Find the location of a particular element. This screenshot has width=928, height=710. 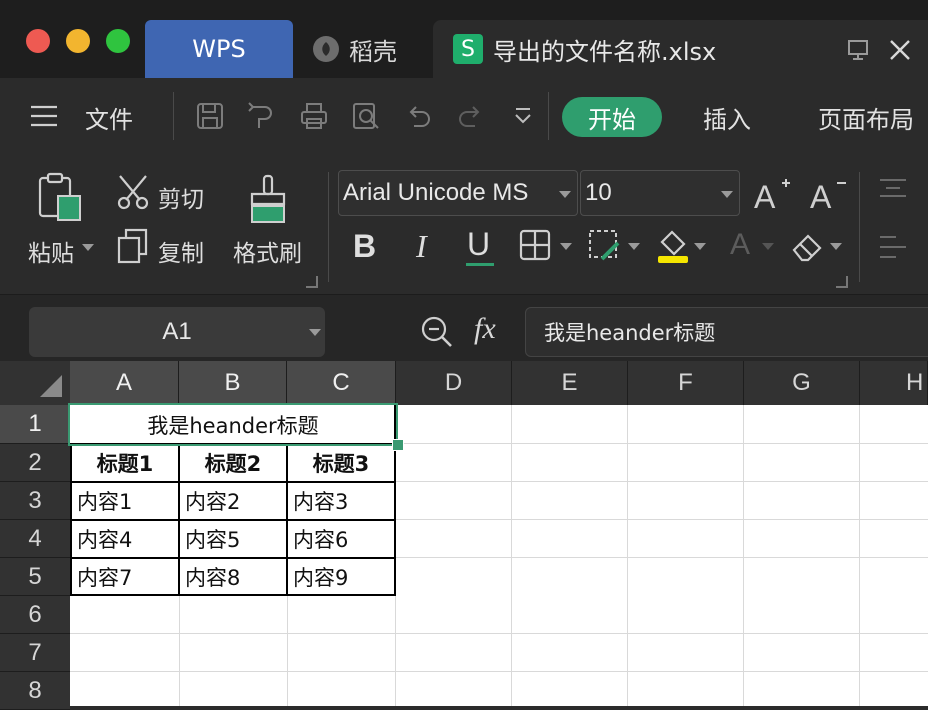

insert-function-button: fx is located at coordinates (485, 329).